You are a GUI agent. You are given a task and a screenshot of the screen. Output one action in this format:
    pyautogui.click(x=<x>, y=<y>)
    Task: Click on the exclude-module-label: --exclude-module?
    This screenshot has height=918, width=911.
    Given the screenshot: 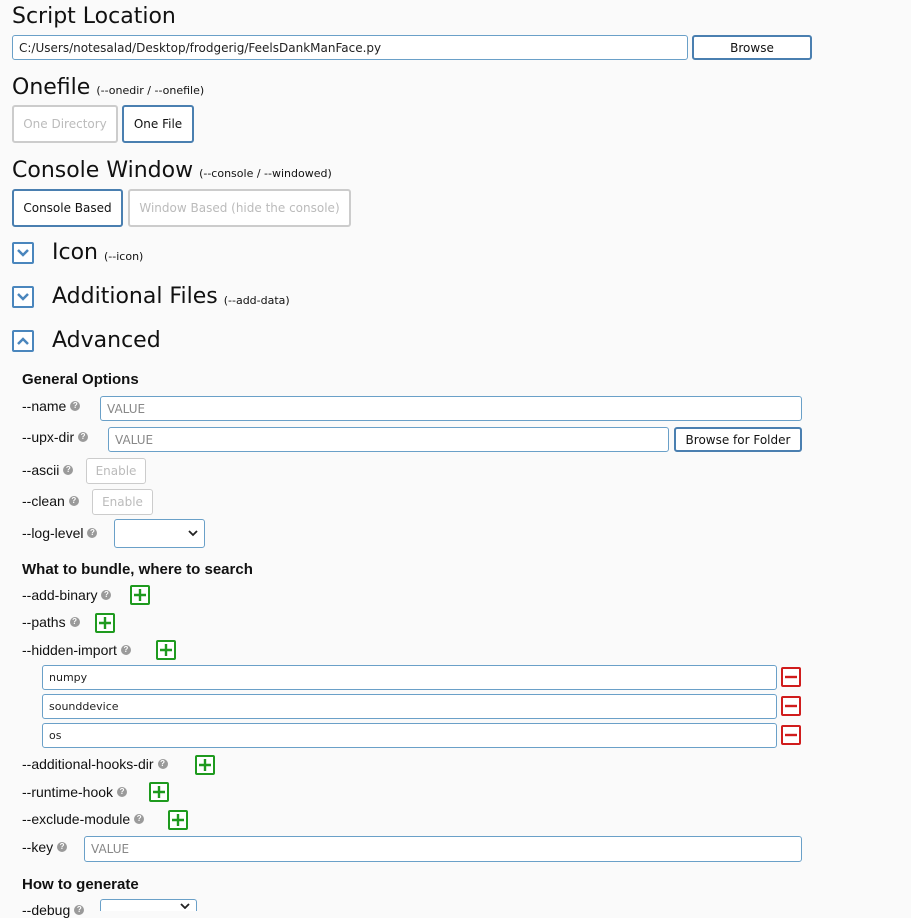 What is the action you would take?
    pyautogui.click(x=83, y=819)
    